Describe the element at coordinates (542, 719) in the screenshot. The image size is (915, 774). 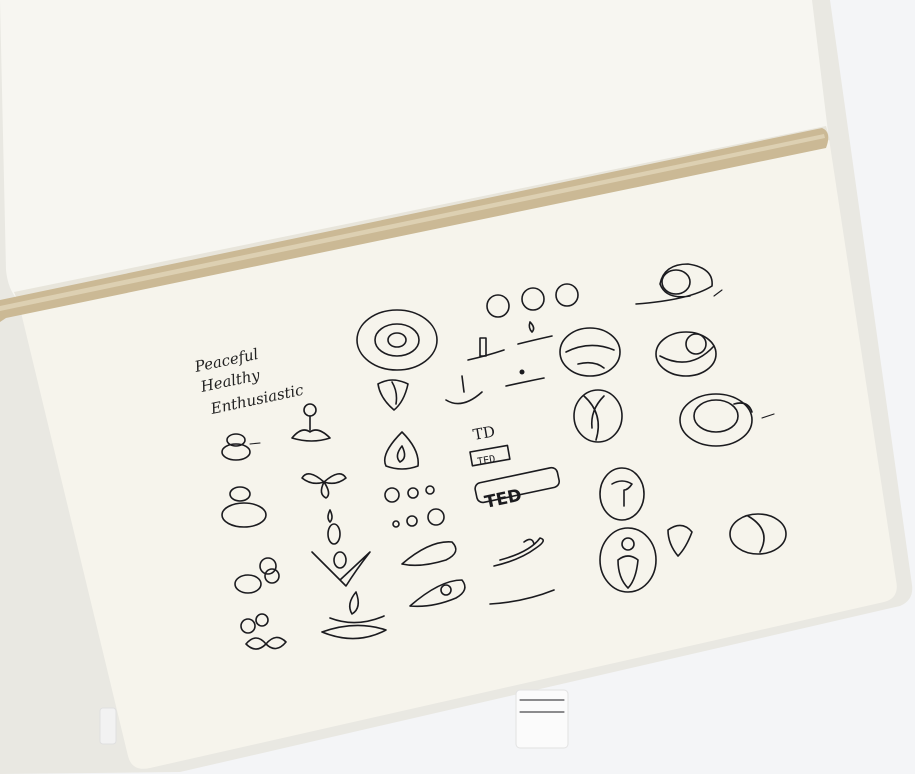
I see `elastic-strap` at that location.